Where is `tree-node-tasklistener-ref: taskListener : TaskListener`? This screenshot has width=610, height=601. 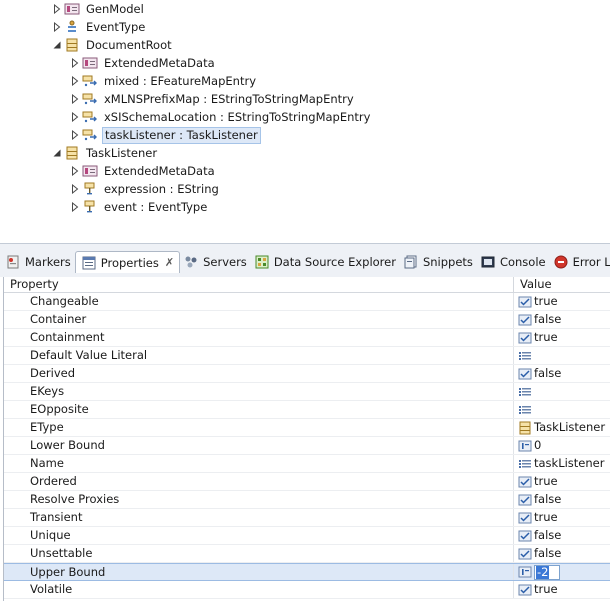 tree-node-tasklistener-ref: taskListener : TaskListener is located at coordinates (164, 135).